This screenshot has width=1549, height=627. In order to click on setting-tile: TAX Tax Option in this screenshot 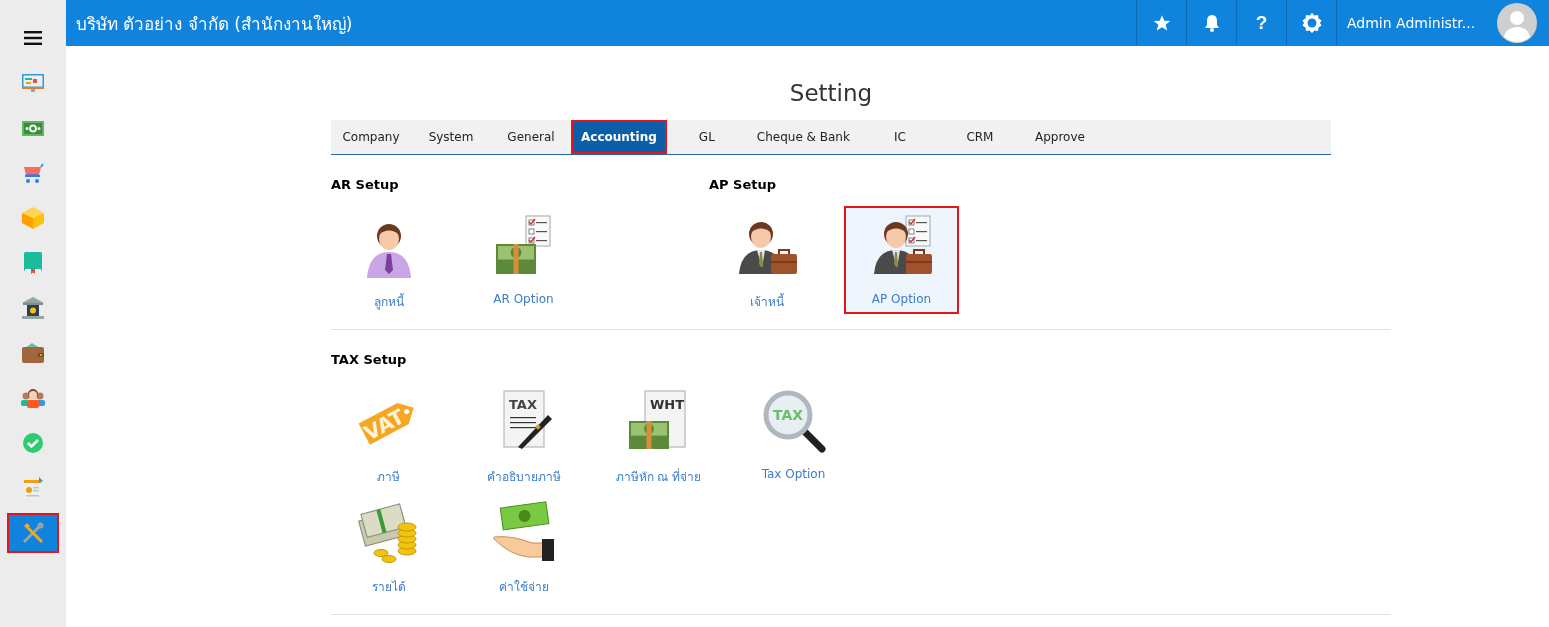, I will do `click(793, 435)`.